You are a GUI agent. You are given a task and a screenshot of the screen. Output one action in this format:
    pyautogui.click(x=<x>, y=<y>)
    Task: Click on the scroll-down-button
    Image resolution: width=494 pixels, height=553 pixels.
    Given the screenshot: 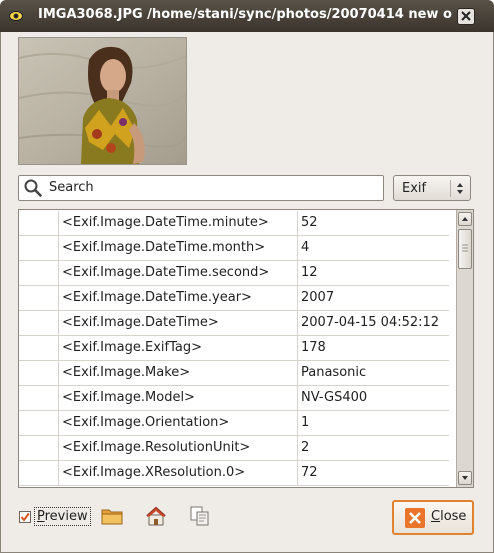 What is the action you would take?
    pyautogui.click(x=465, y=478)
    